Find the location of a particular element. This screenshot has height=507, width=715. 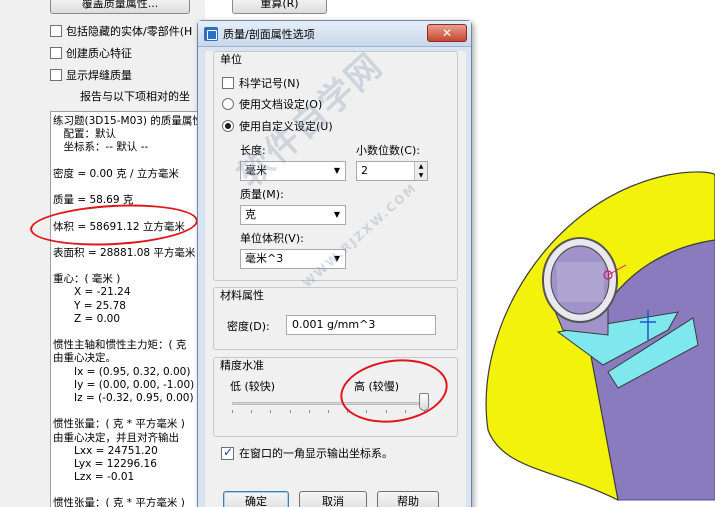

result-line: 表面积 = 28881.08 平方毫米 is located at coordinates (124, 252).